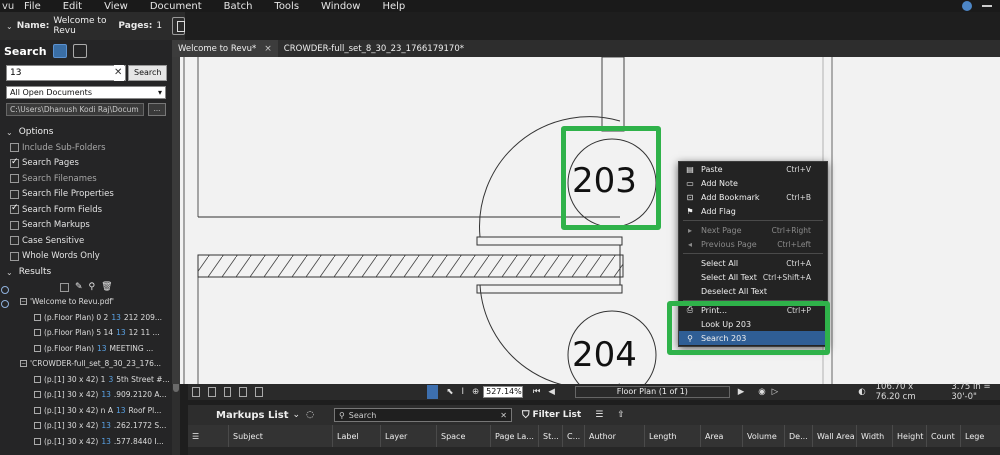 This screenshot has width=1000, height=455. Describe the element at coordinates (148, 73) in the screenshot. I see `search-button: Search` at that location.